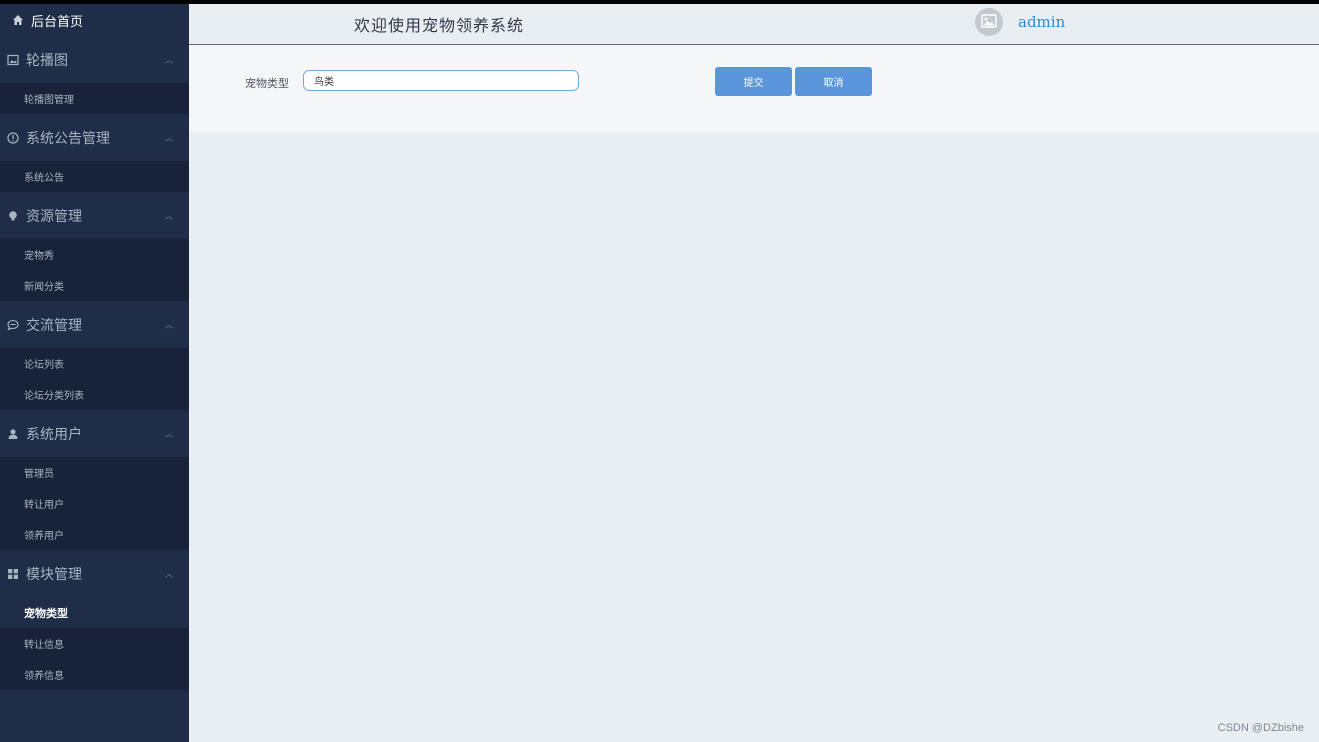 The height and width of the screenshot is (742, 1319). I want to click on sidebar-item: 领养用户, so click(94, 534).